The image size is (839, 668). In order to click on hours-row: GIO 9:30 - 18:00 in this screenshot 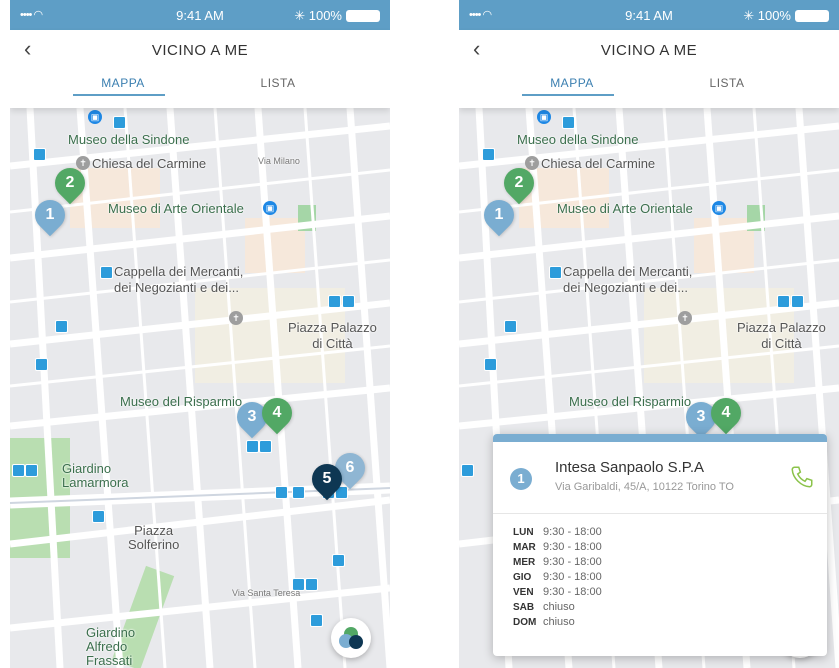, I will do `click(557, 577)`.